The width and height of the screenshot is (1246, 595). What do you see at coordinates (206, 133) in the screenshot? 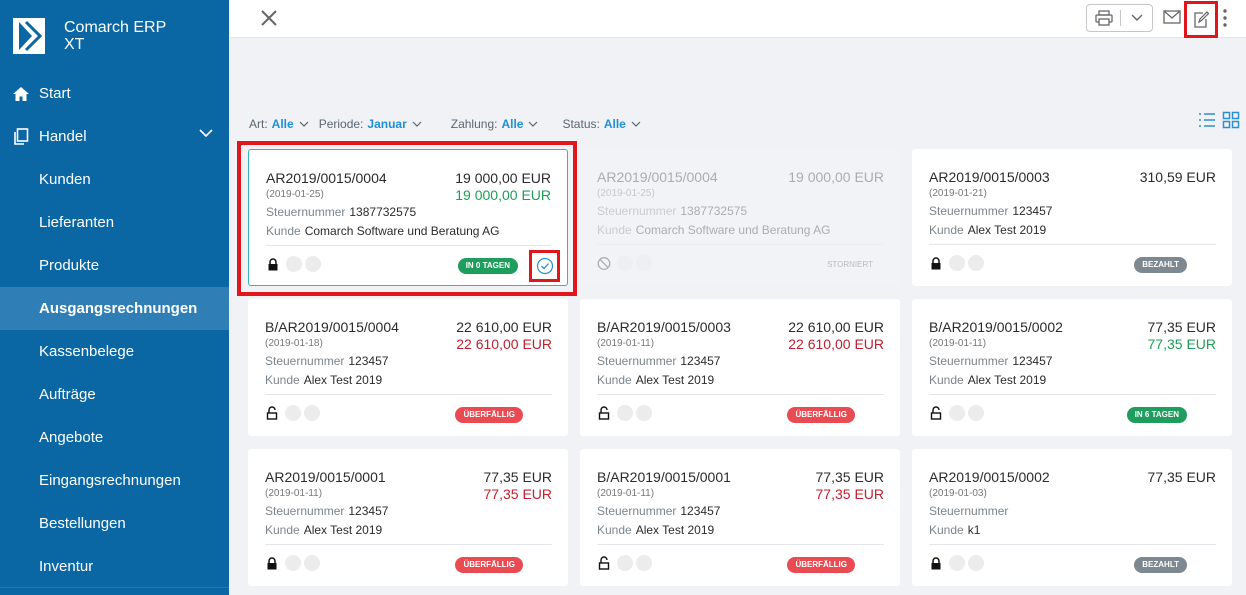
I see `chevron-up-icon` at bounding box center [206, 133].